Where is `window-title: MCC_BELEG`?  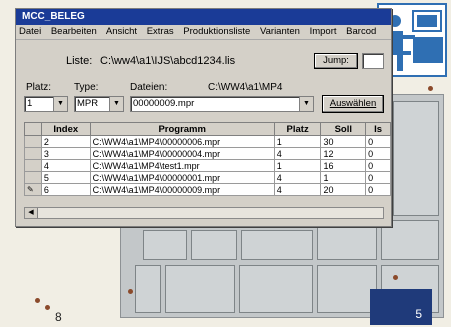
window-title: MCC_BELEG is located at coordinates (203, 17).